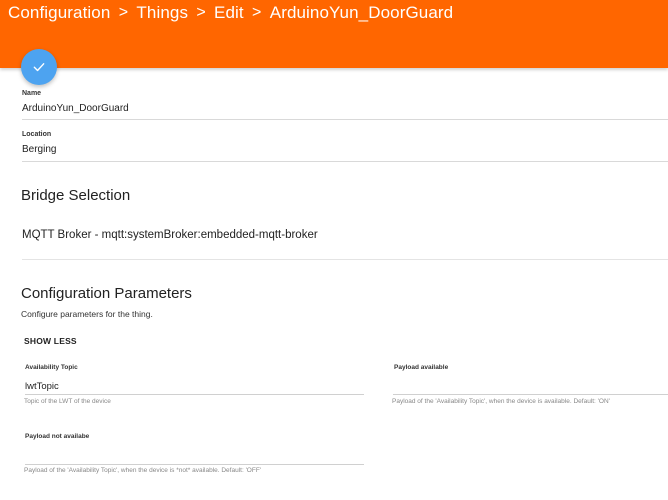  I want to click on payload-not-available-input, so click(194, 457).